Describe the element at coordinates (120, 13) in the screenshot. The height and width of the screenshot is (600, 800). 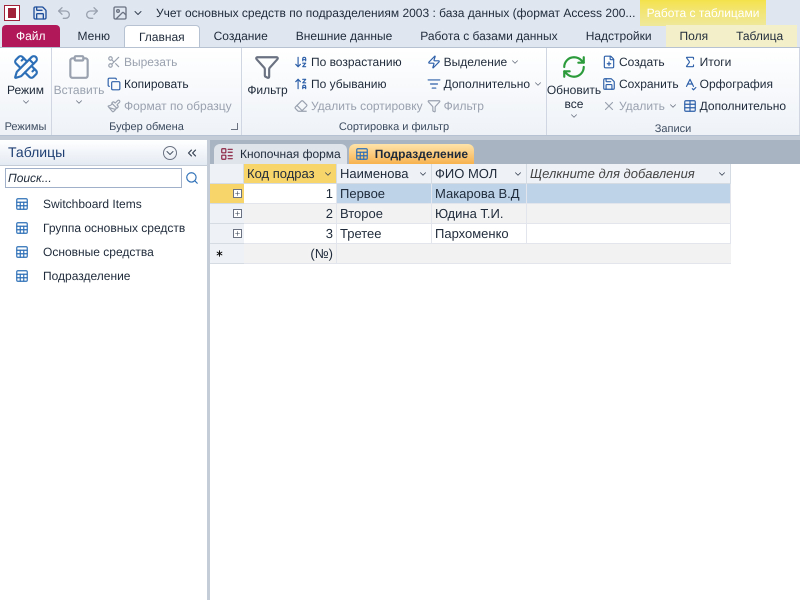
I see `picture-icon` at that location.